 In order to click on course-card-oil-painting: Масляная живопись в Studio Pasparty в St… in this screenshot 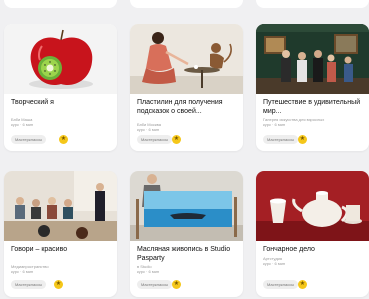, I will do `click(186, 234)`.